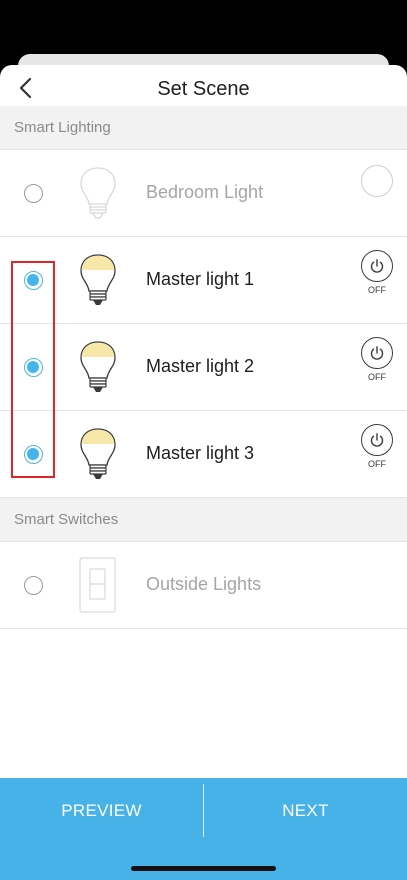  I want to click on device-row-outside-lights: Outside Lights, so click(203, 585).